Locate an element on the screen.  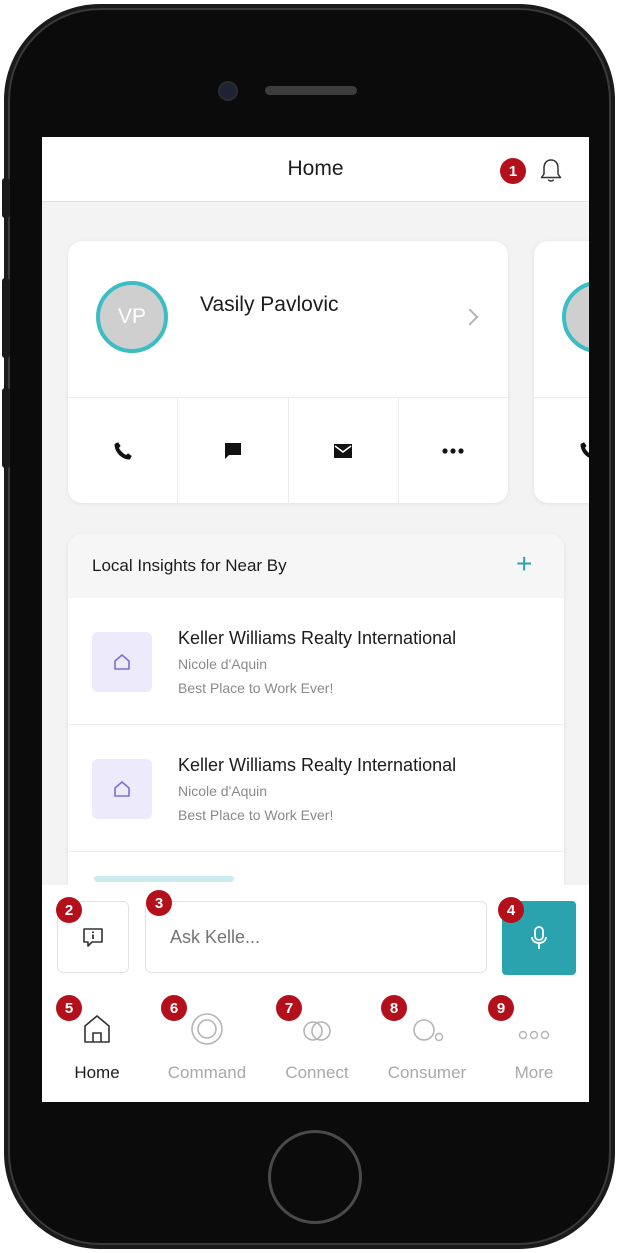
contact-card: VP Vasily Pavlovic is located at coordinates (288, 372).